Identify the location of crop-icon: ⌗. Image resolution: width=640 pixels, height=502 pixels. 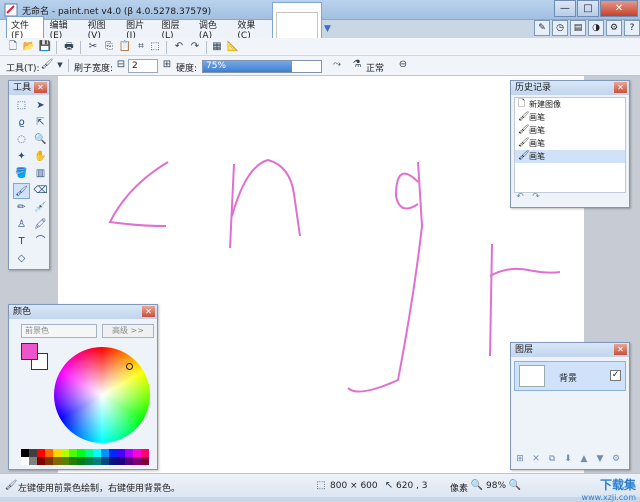
(141, 47).